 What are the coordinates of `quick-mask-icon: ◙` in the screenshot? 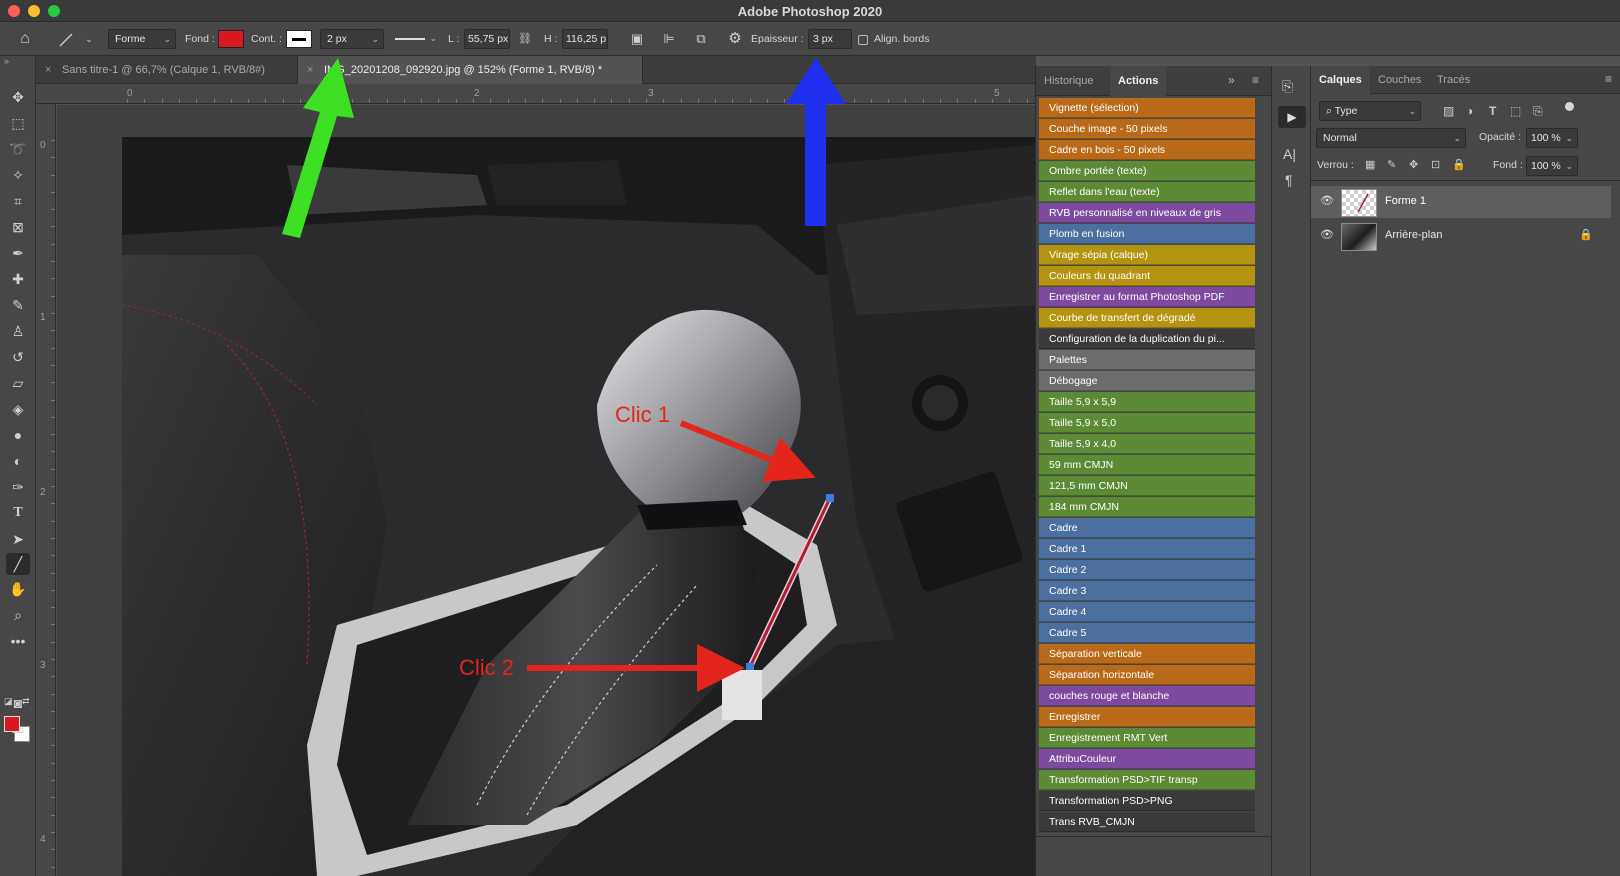 It's located at (18, 703).